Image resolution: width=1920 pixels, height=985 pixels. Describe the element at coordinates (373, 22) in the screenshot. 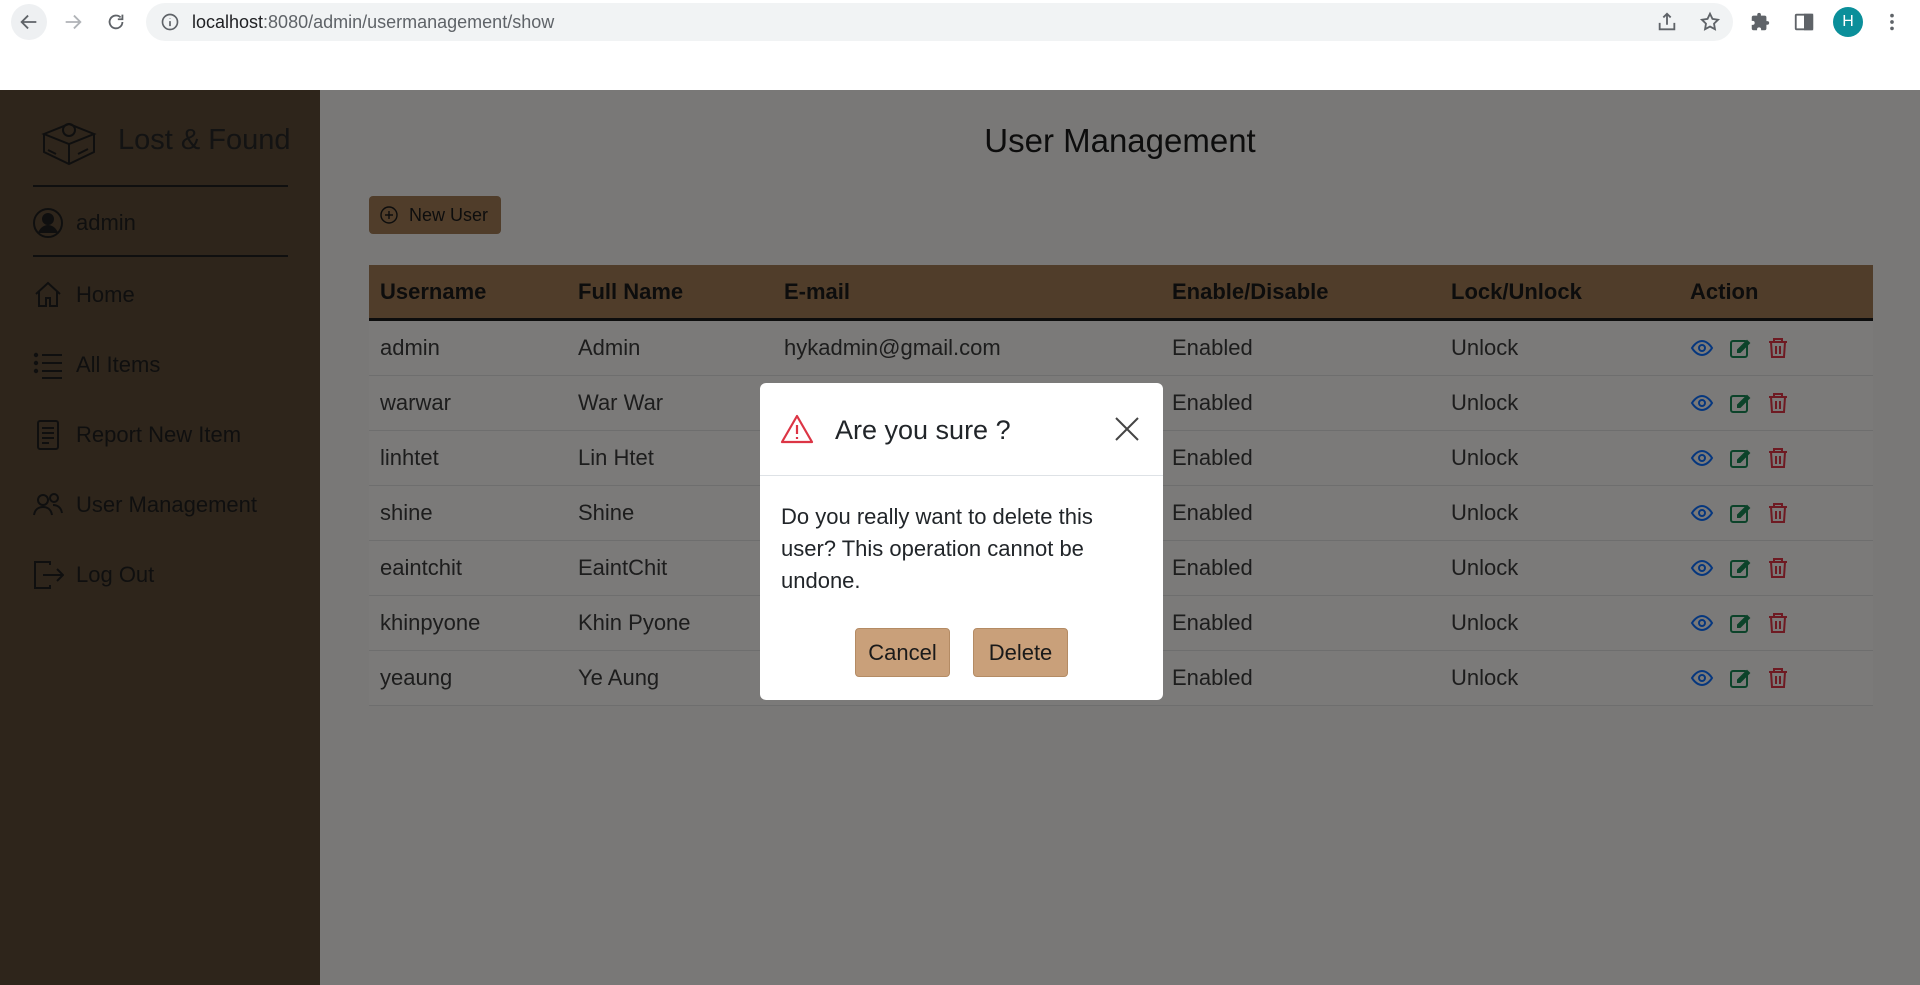

I see `url-text: localhost:8080/admin/usermanagement/show` at that location.